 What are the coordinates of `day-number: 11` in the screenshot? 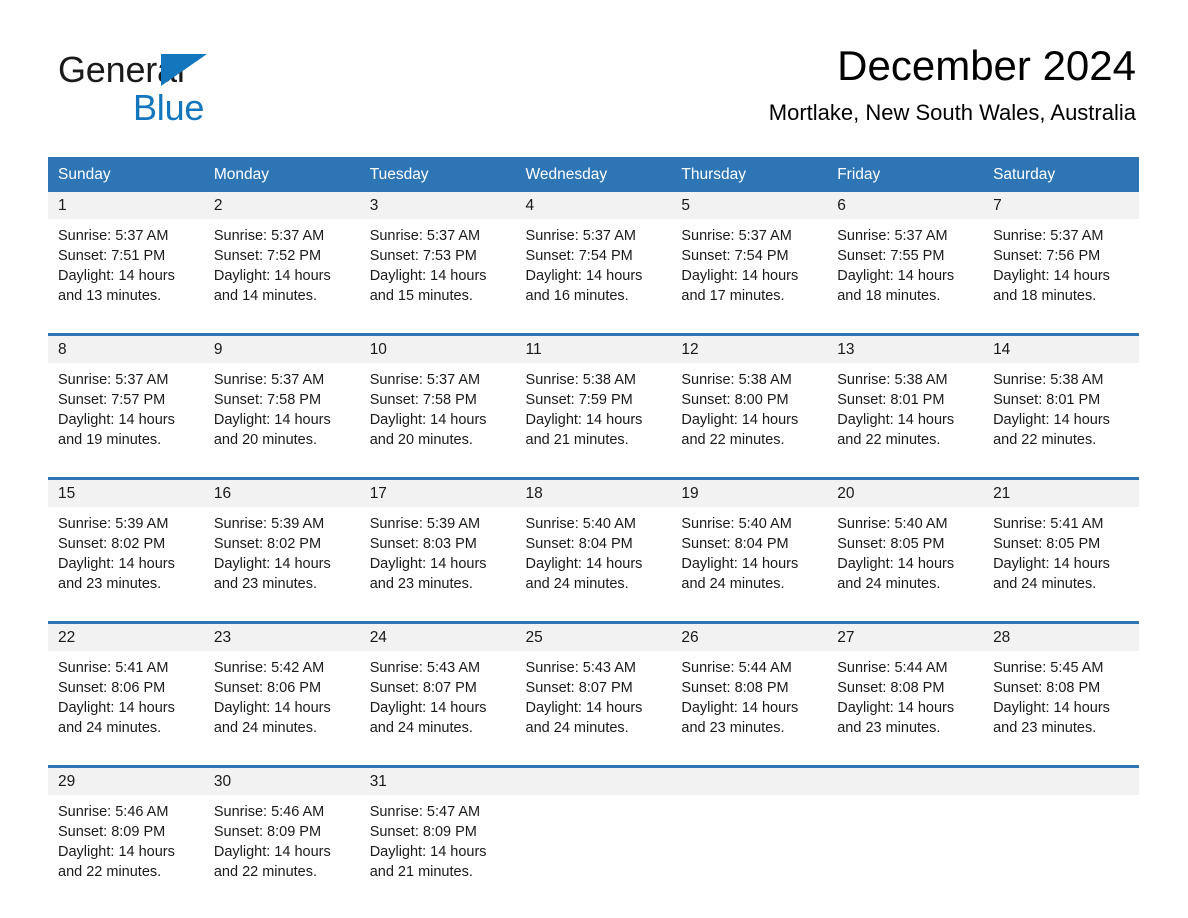 It's located at (593, 349).